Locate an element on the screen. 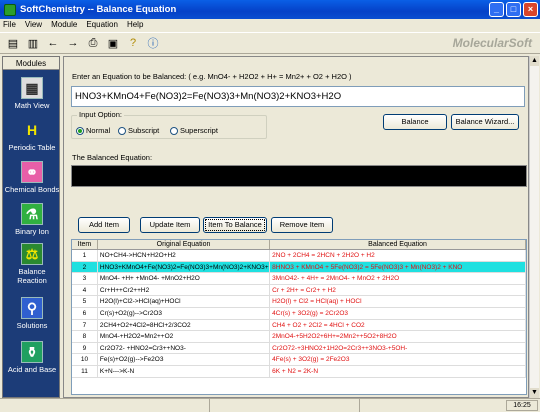 This screenshot has width=540, height=412. periodic-table-icon: H is located at coordinates (32, 130).